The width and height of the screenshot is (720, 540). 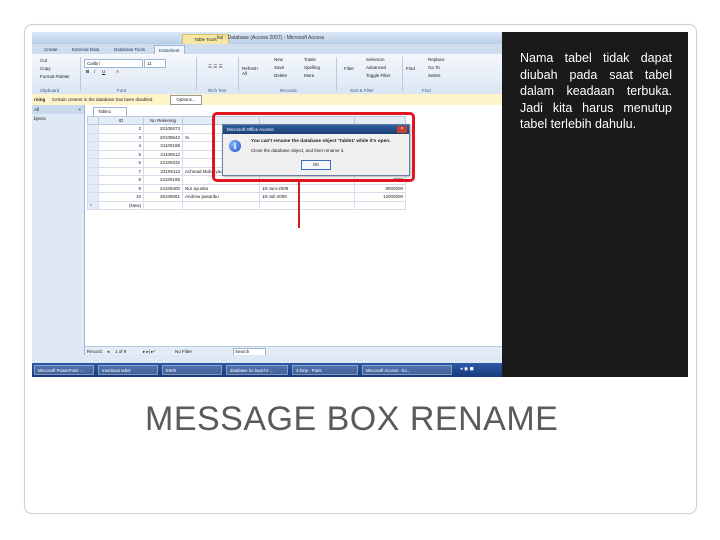 I want to click on cell-no-rekening: 22109332, so click(x=163, y=163).